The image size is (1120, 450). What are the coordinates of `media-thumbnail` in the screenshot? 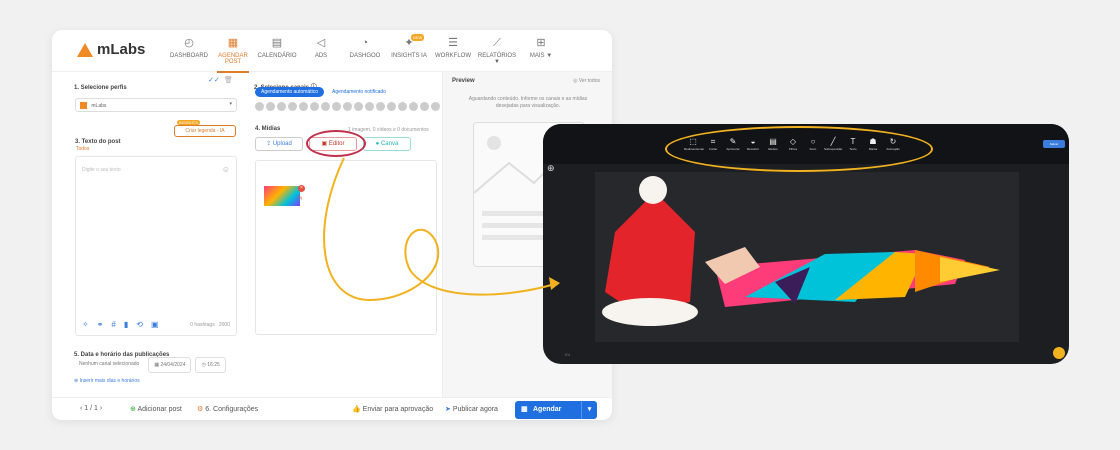 It's located at (282, 196).